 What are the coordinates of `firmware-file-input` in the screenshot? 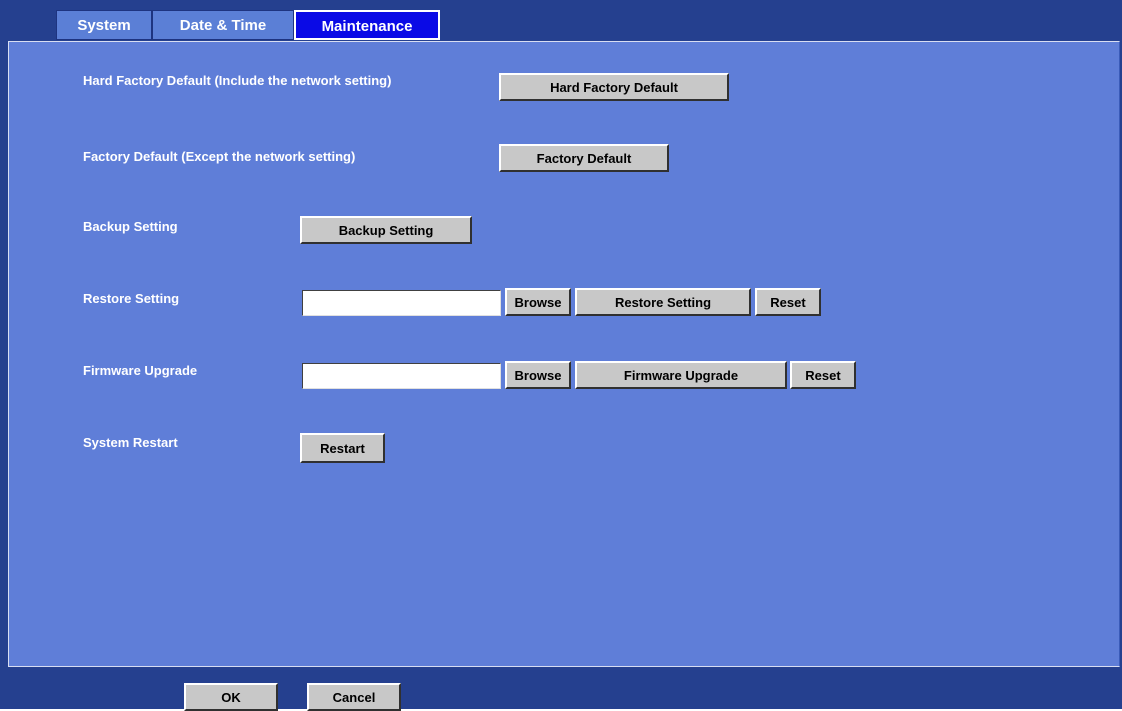 It's located at (401, 376).